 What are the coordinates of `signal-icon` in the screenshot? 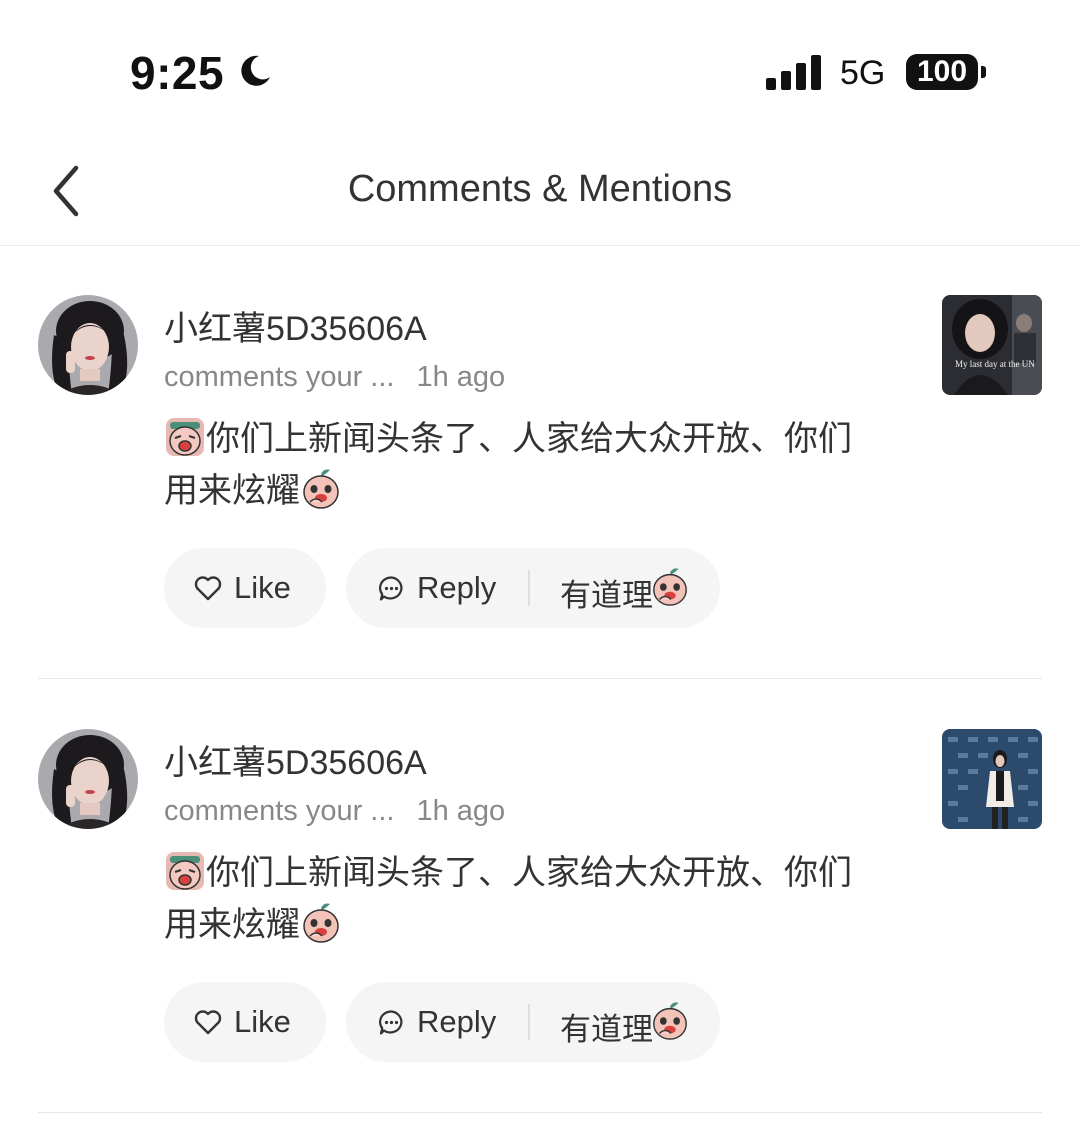 It's located at (793, 72).